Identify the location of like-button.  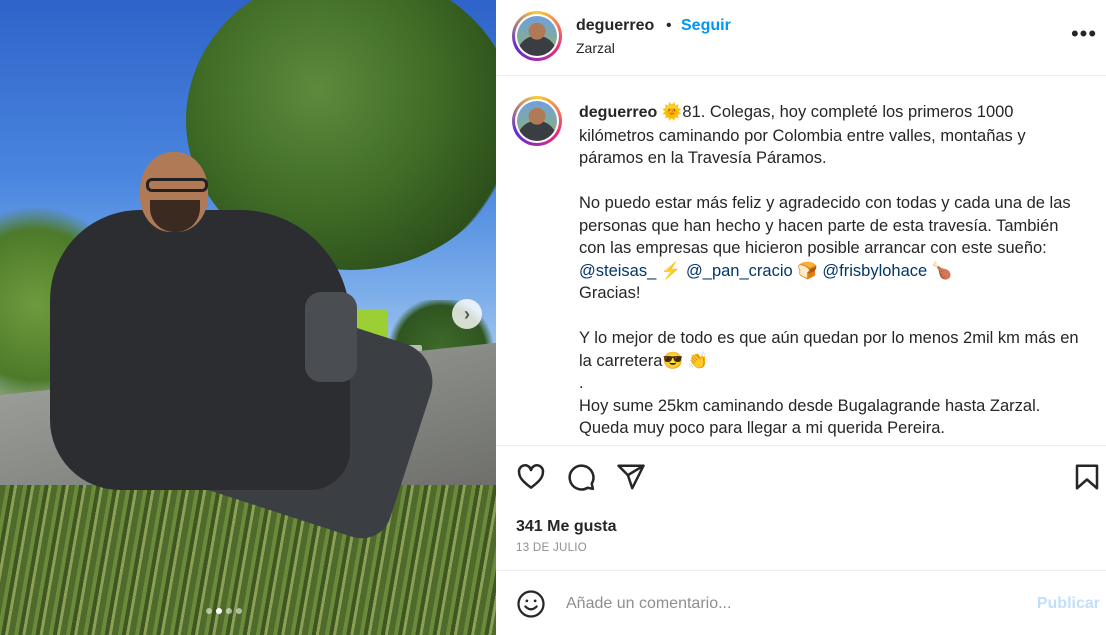
(532, 478).